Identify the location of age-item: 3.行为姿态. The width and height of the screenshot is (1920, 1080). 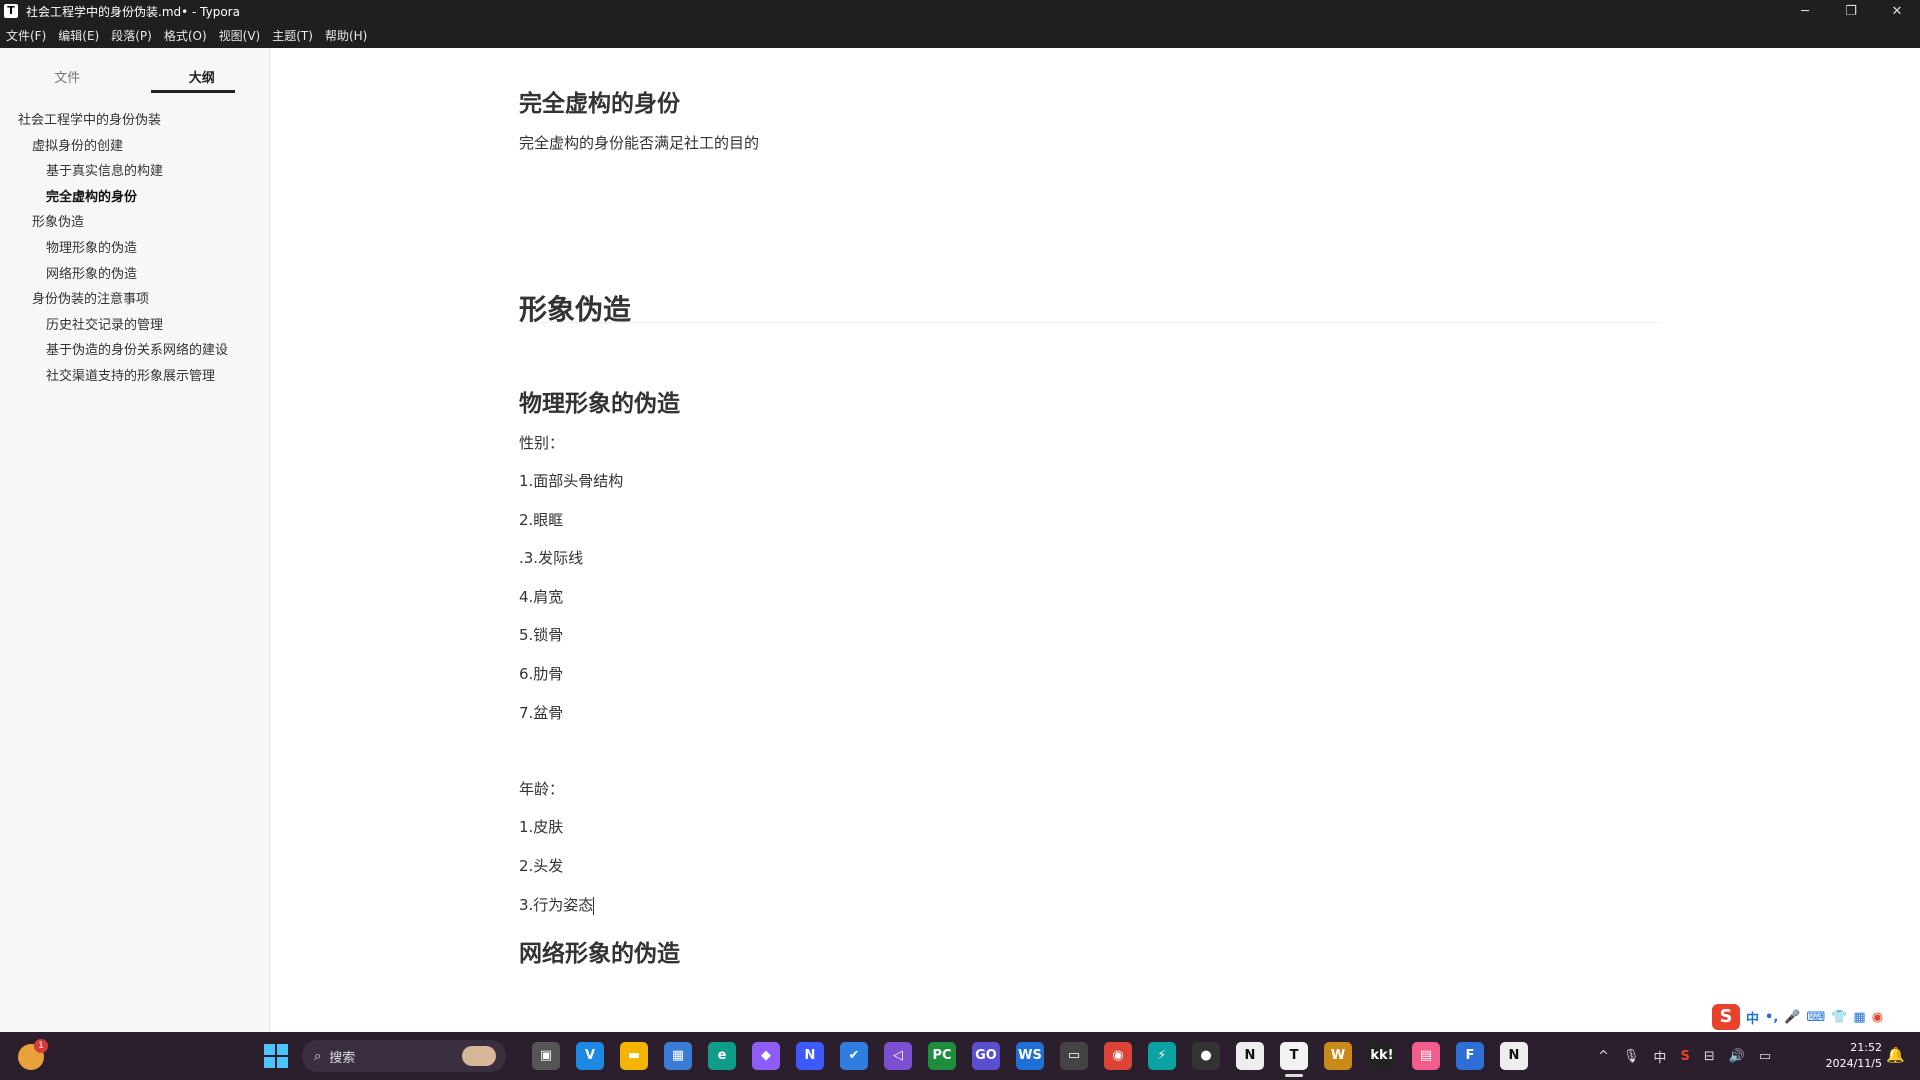
(556, 905).